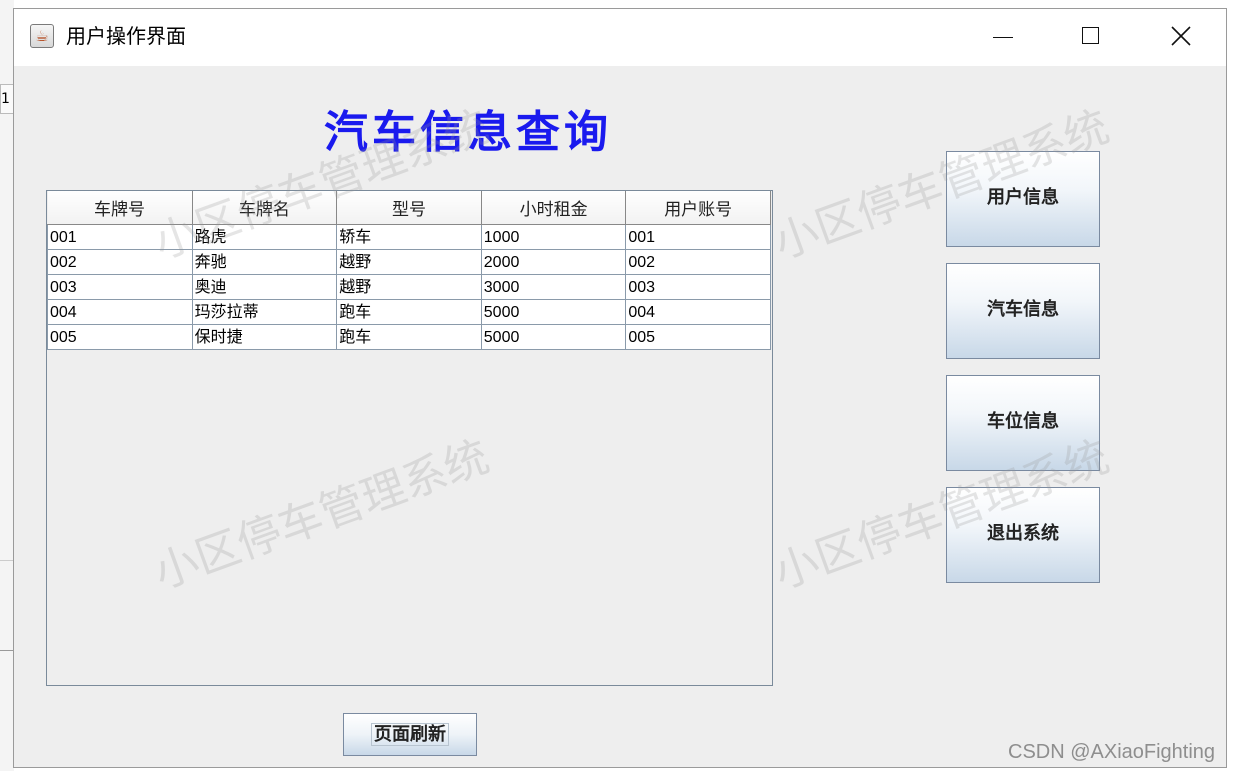 This screenshot has width=1241, height=771. I want to click on table-row: 001 路虎 轿车 1000 001, so click(409, 237).